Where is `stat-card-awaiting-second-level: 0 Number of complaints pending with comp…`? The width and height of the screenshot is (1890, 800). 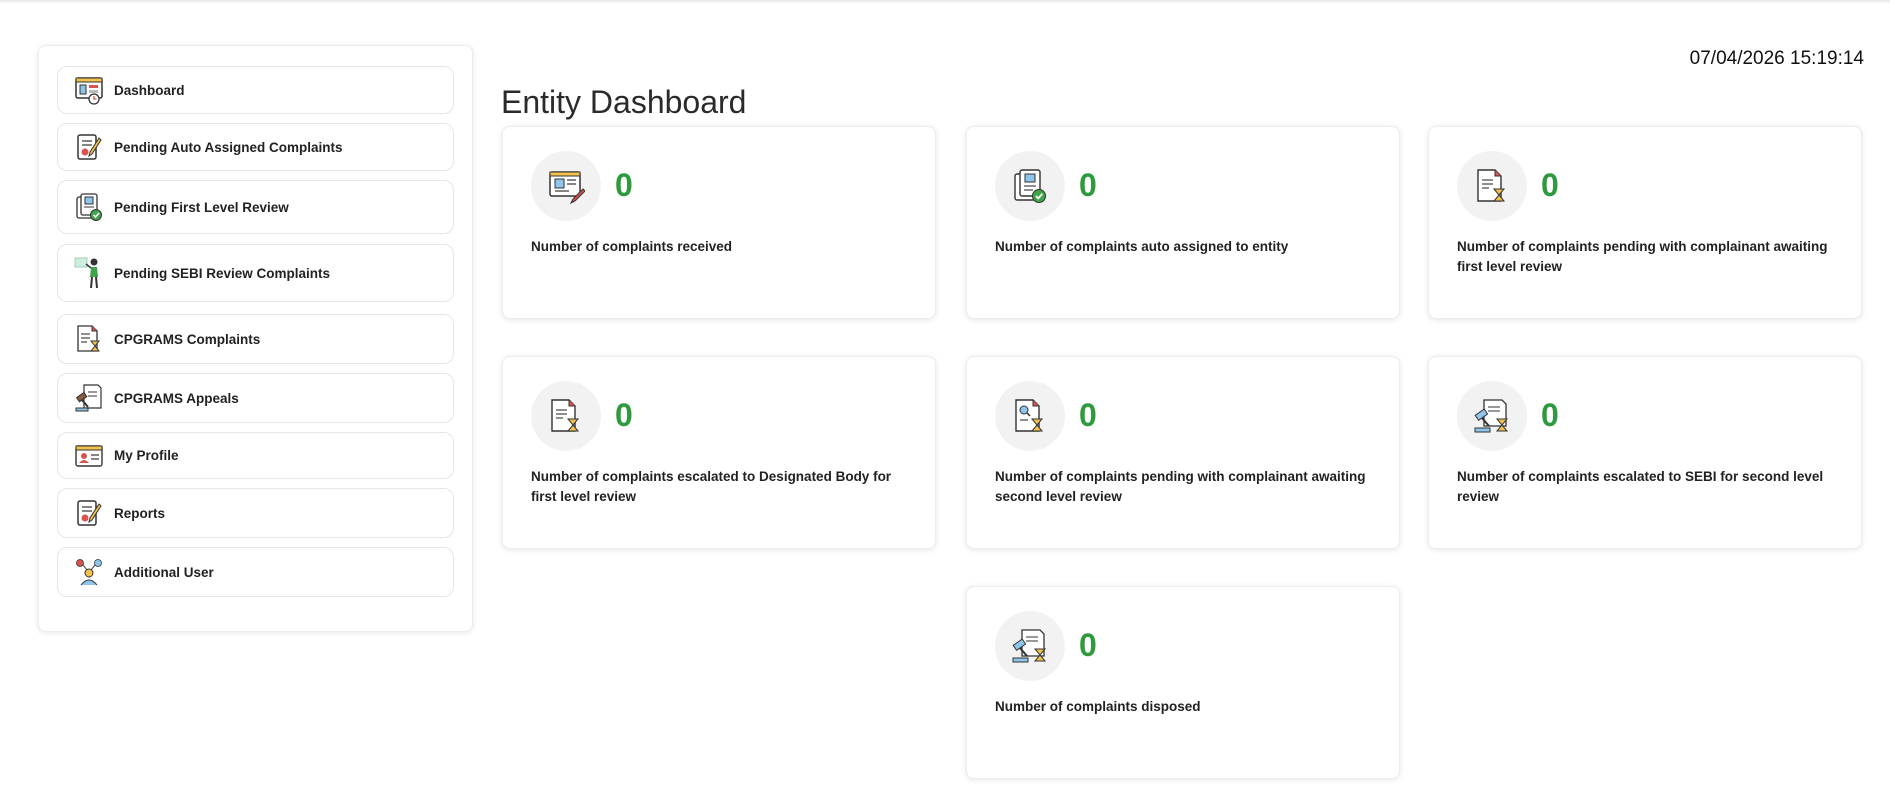 stat-card-awaiting-second-level: 0 Number of complaints pending with comp… is located at coordinates (1183, 452).